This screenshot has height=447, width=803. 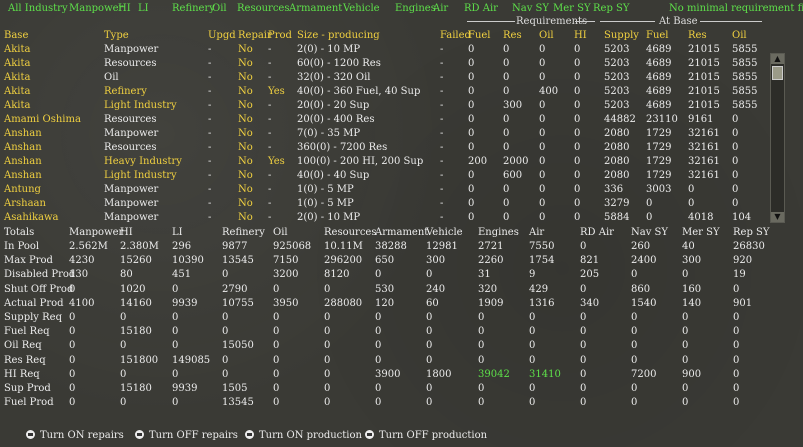 What do you see at coordinates (263, 8) in the screenshot?
I see `filter-resources: Resources` at bounding box center [263, 8].